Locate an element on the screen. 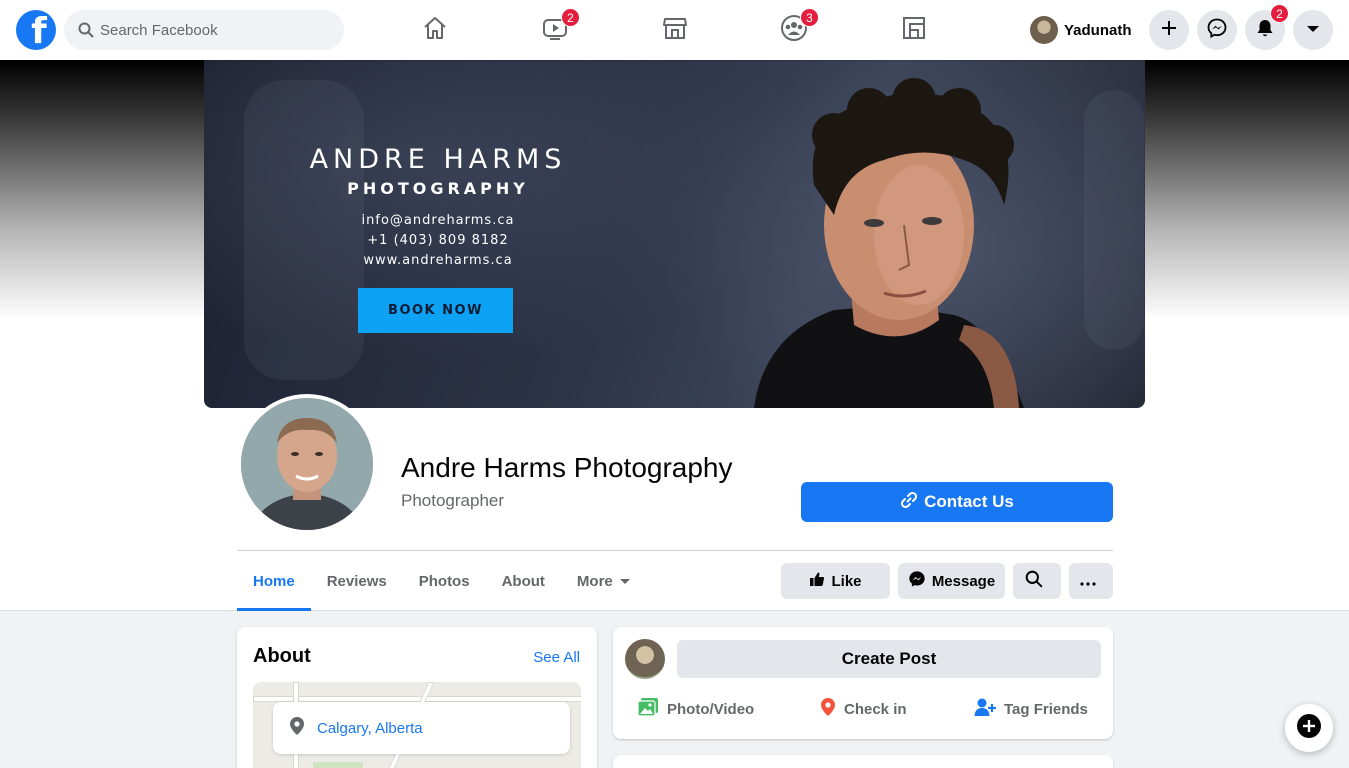 This screenshot has width=1349, height=768. nav-tab-groups: 3 is located at coordinates (794, 30).